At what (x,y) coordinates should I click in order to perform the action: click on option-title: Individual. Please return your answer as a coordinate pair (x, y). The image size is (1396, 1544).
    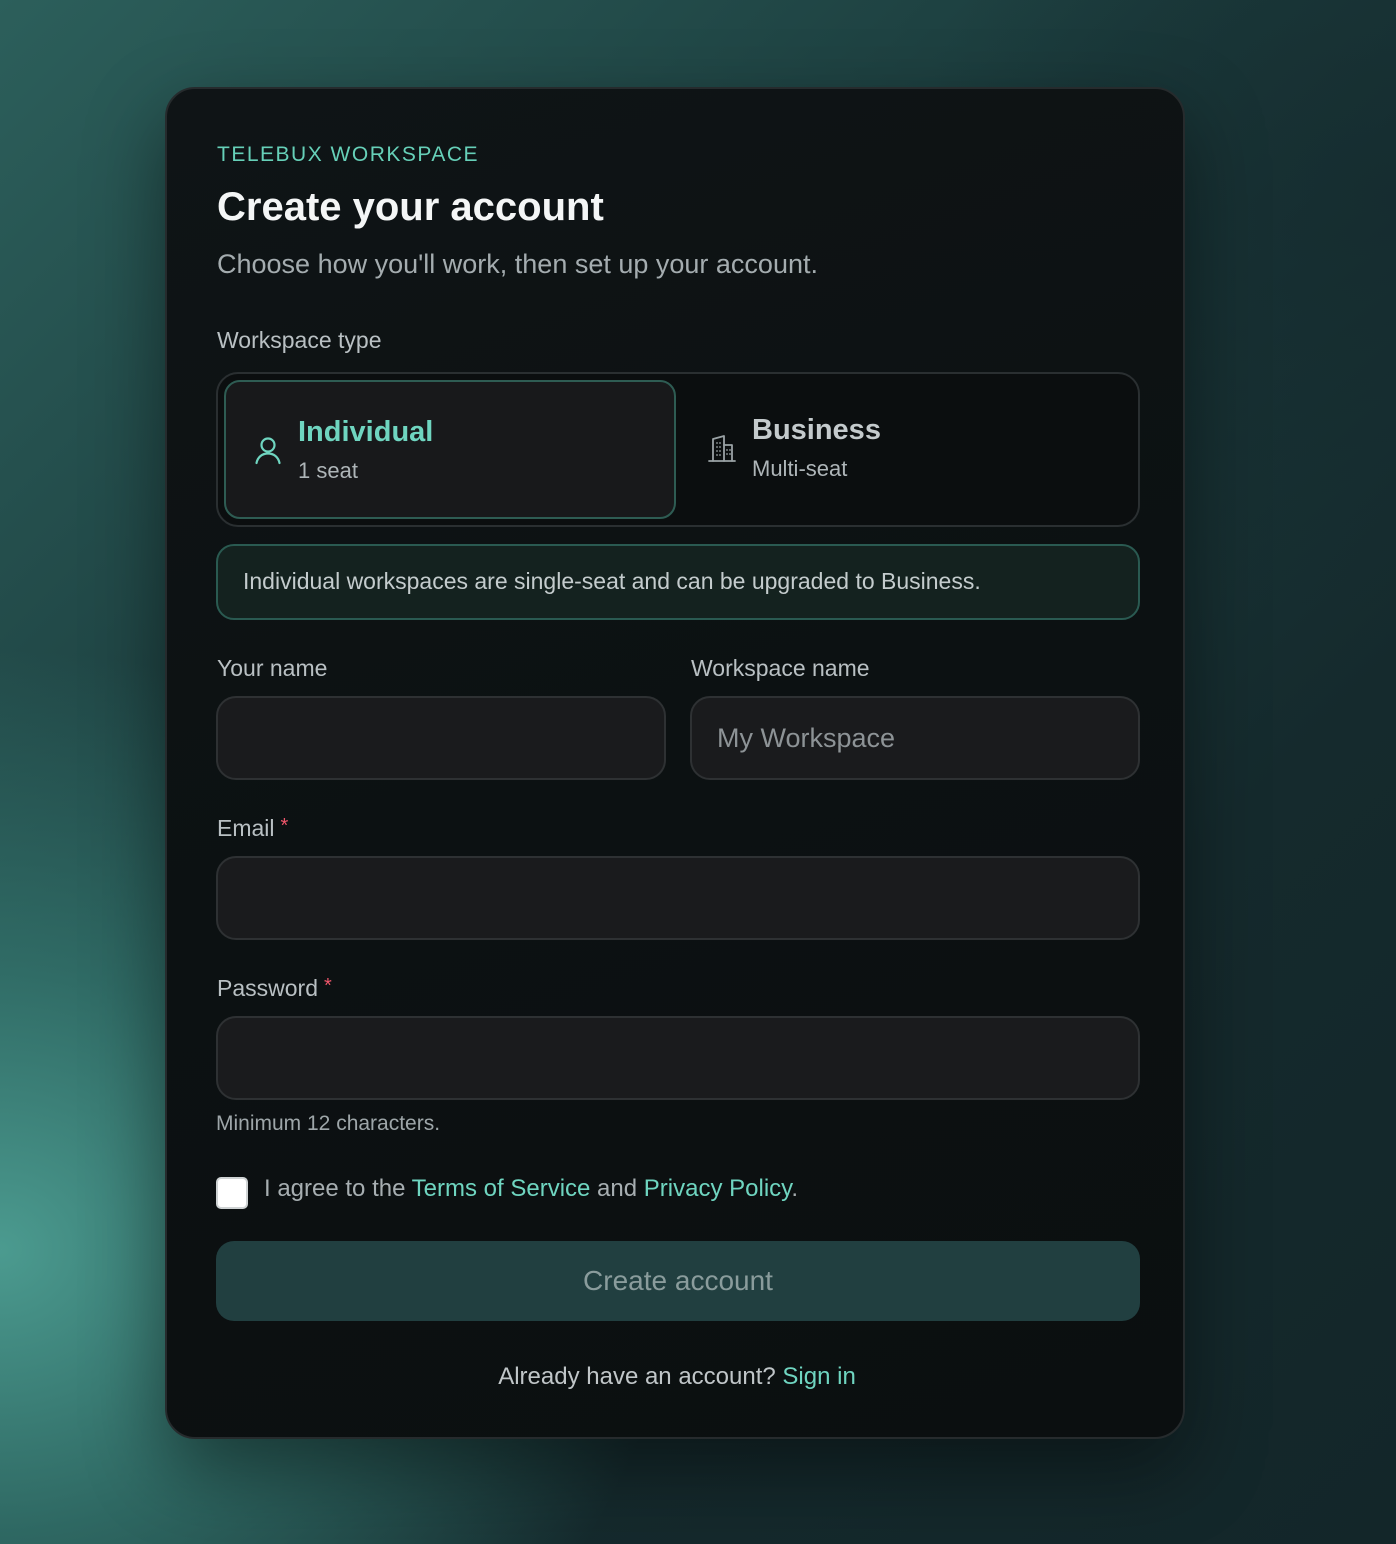
    Looking at the image, I should click on (366, 432).